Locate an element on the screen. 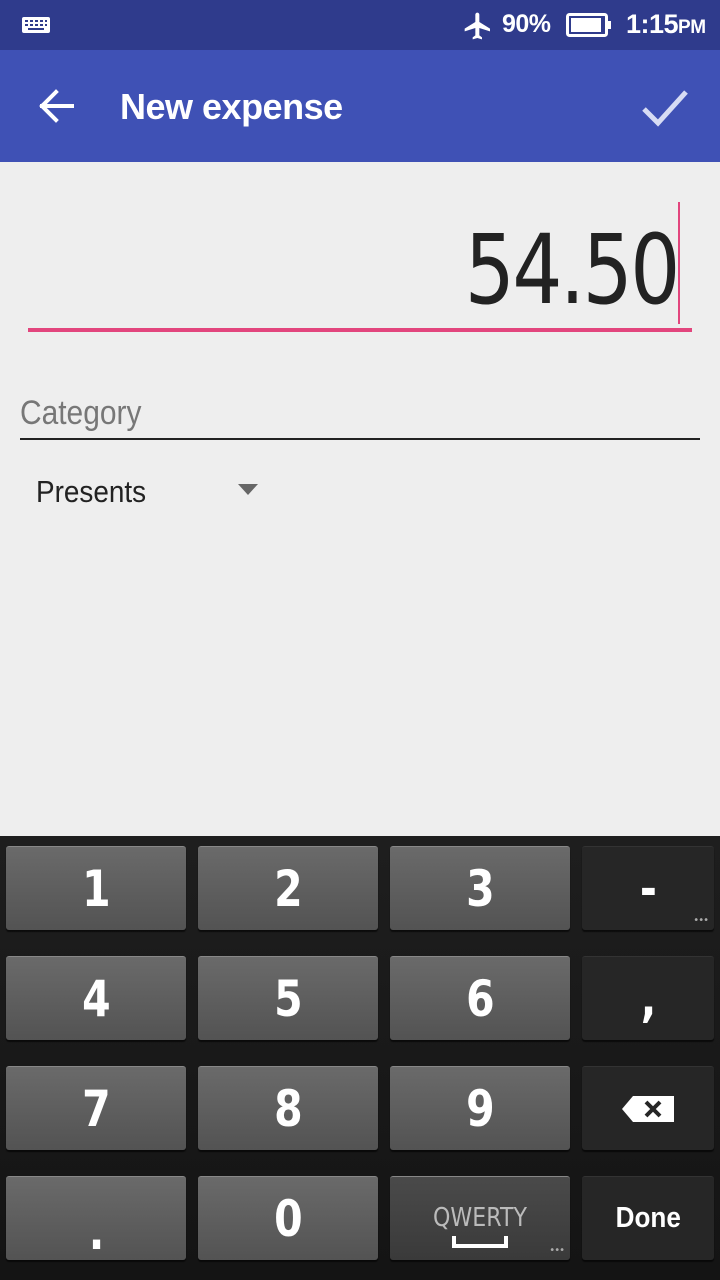  app-bar: New expense is located at coordinates (360, 106).